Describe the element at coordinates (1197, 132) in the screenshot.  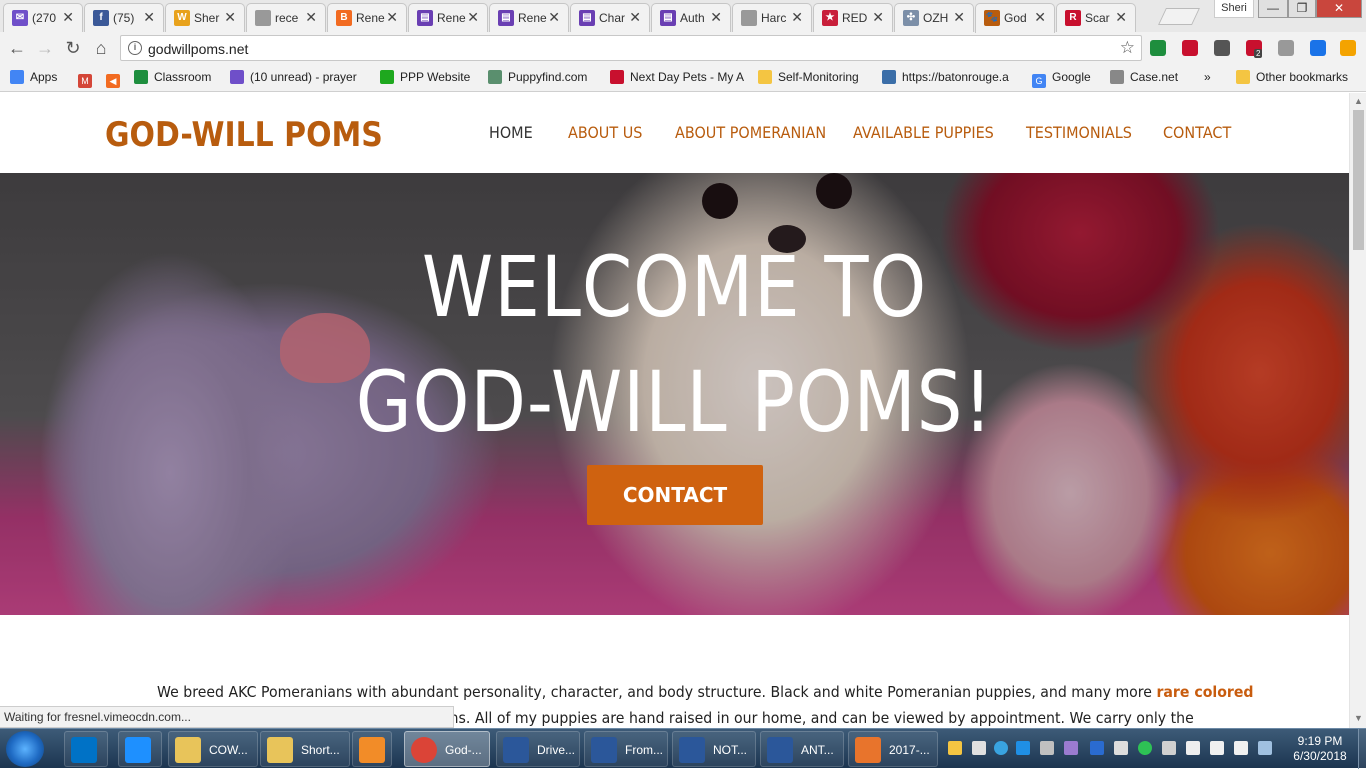
I see `nav-contact: CONTACT` at that location.